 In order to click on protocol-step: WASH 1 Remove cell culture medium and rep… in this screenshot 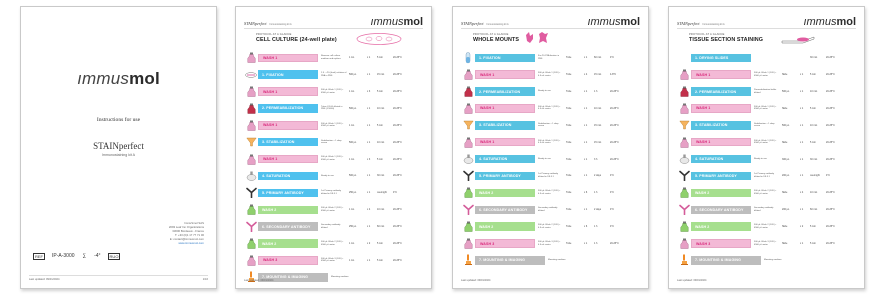, I will do `click(334, 58)`.